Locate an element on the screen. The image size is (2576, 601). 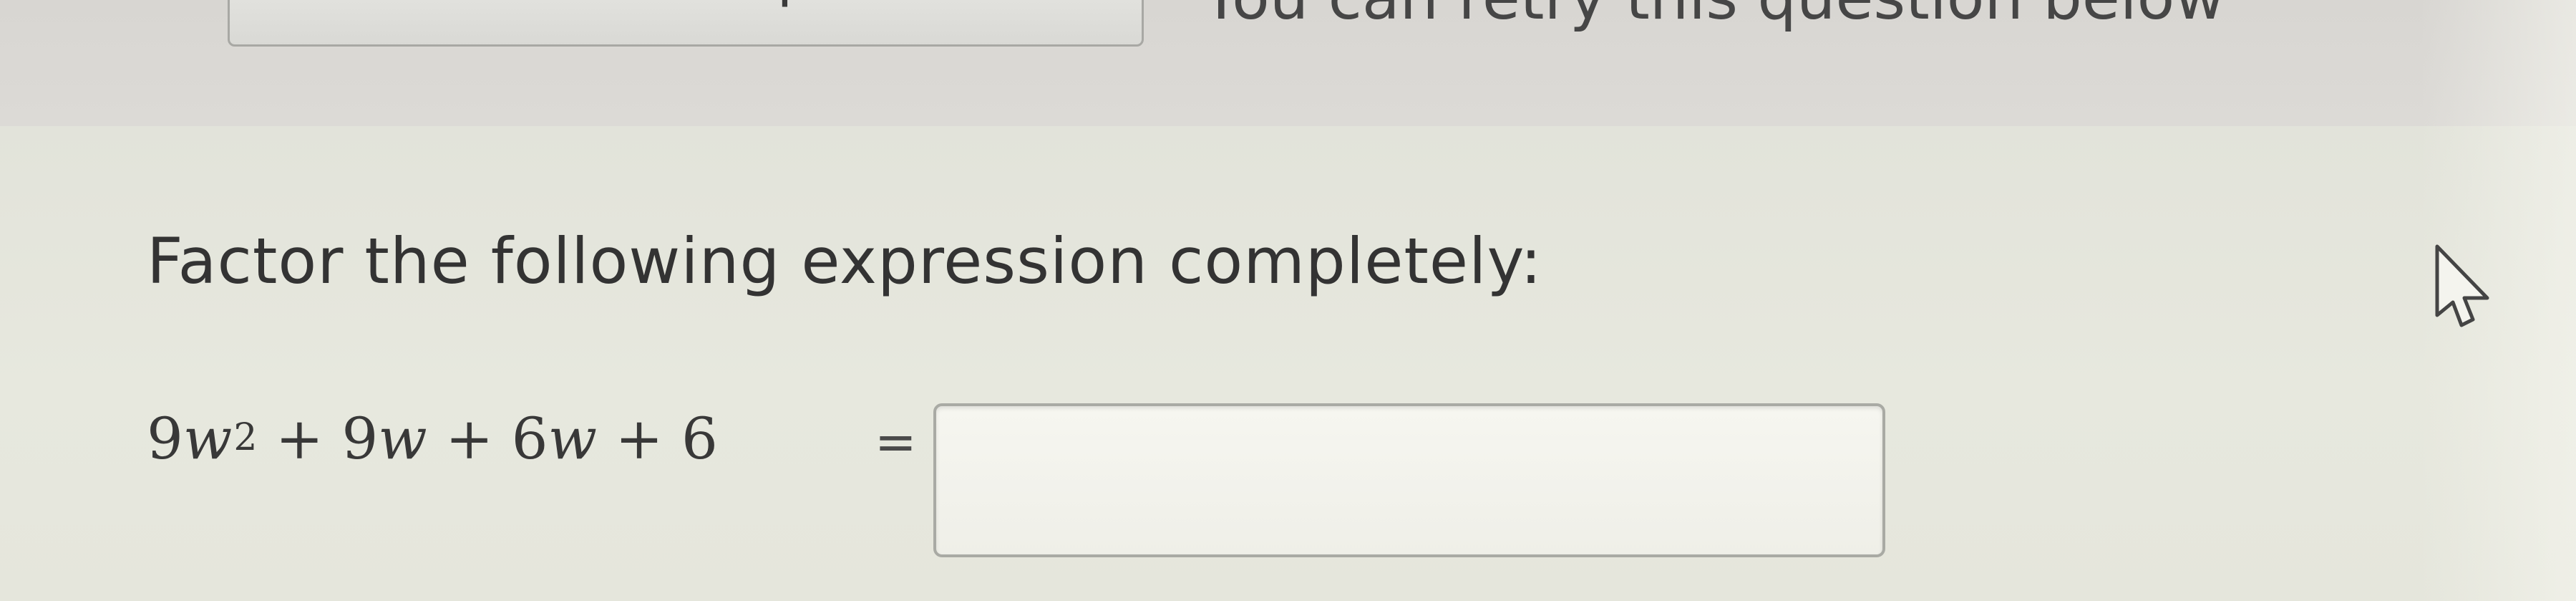
math-expression: 9w2 + 9w + 6w + 6 is located at coordinates (432, 443).